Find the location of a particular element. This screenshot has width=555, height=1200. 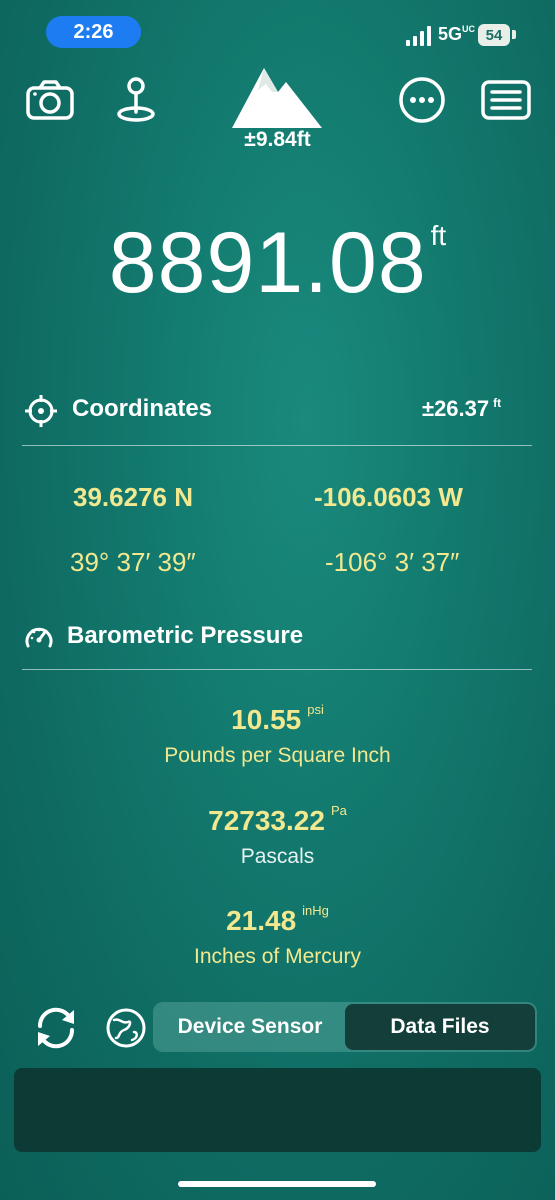

location-pin-icon is located at coordinates (136, 100).